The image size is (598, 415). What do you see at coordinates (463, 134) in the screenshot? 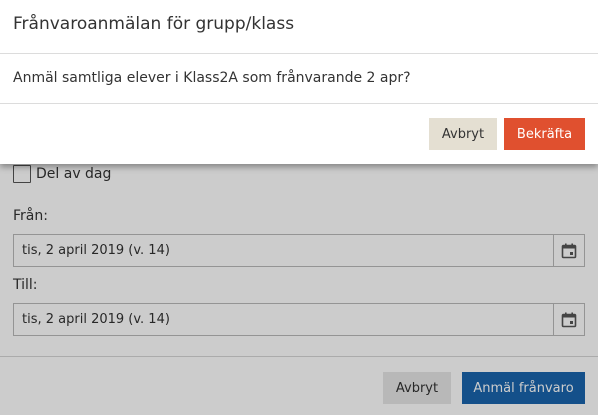
I see `dialog-cancel-button: Avbryt` at bounding box center [463, 134].